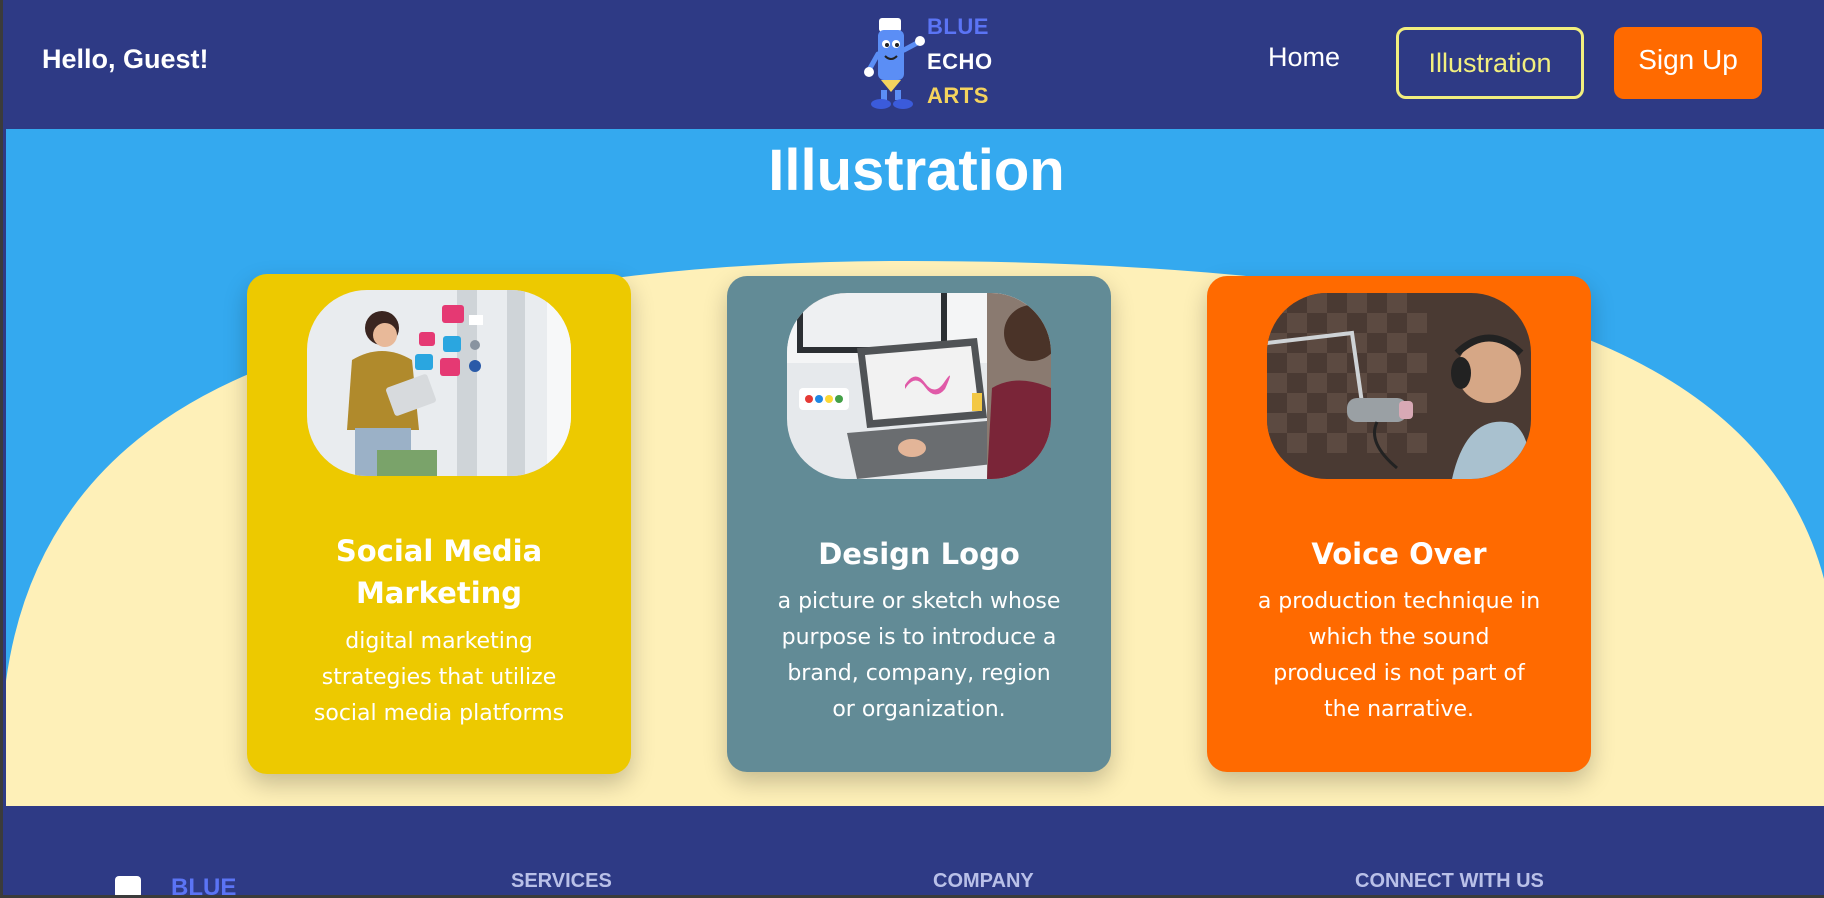  Describe the element at coordinates (125, 59) in the screenshot. I see `greeting-text: Hello, Guest!` at that location.